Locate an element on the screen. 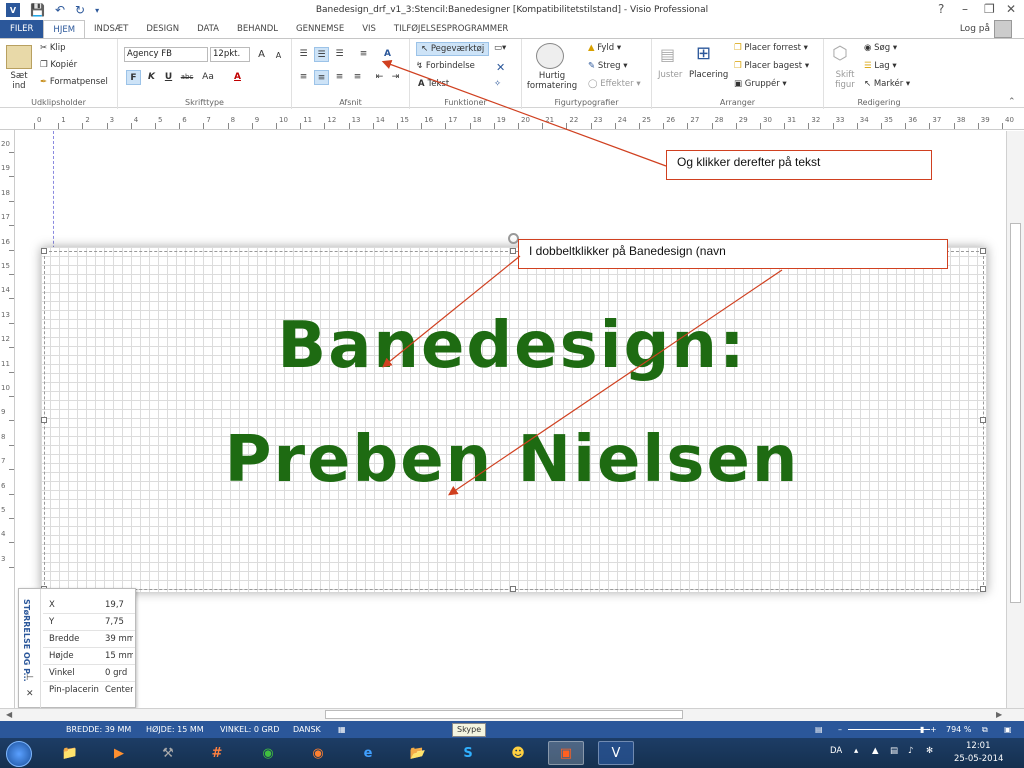 This screenshot has height=768, width=1024. pin-icon: ⊢ is located at coordinates (30, 678).